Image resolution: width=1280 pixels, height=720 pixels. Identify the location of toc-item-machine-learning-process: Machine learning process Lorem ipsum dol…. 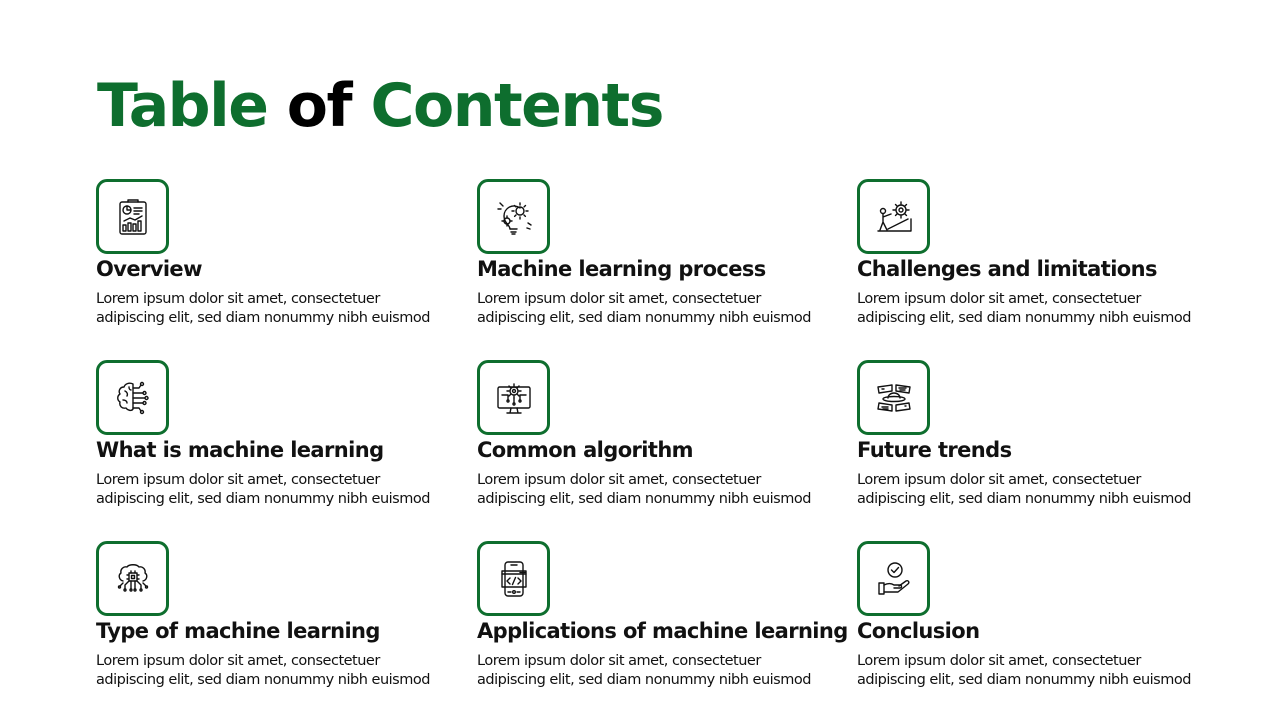
(657, 253).